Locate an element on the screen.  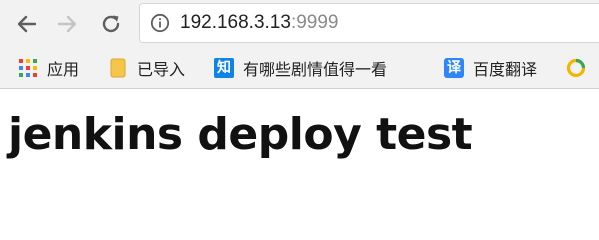
url-text: 192.168.3.13:9999 is located at coordinates (259, 23).